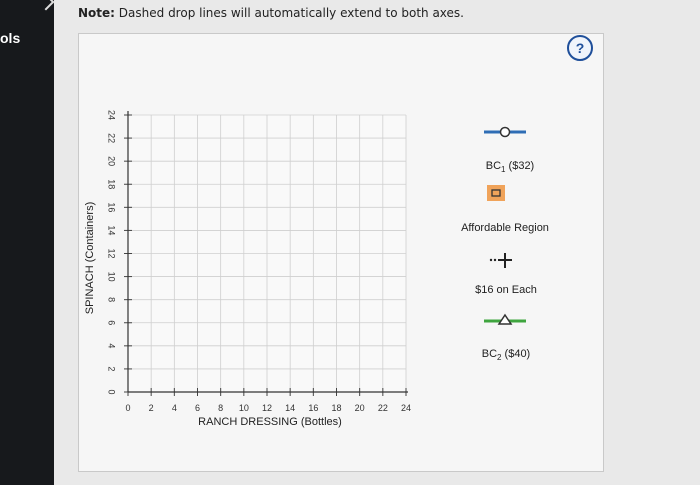 This screenshot has height=485, width=700. I want to click on y-tick-labels: 024681012141618202224, so click(112, 252).